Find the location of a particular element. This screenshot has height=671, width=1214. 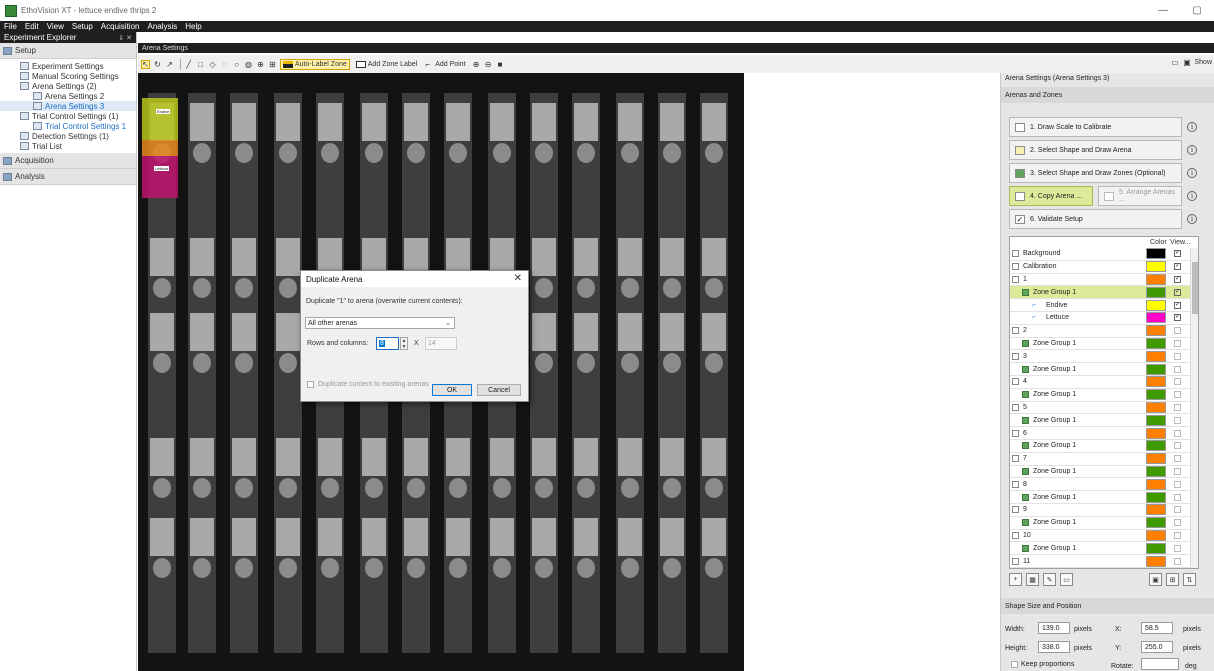

layer-row: ⌐ Endive ✓ is located at coordinates (1100, 305).